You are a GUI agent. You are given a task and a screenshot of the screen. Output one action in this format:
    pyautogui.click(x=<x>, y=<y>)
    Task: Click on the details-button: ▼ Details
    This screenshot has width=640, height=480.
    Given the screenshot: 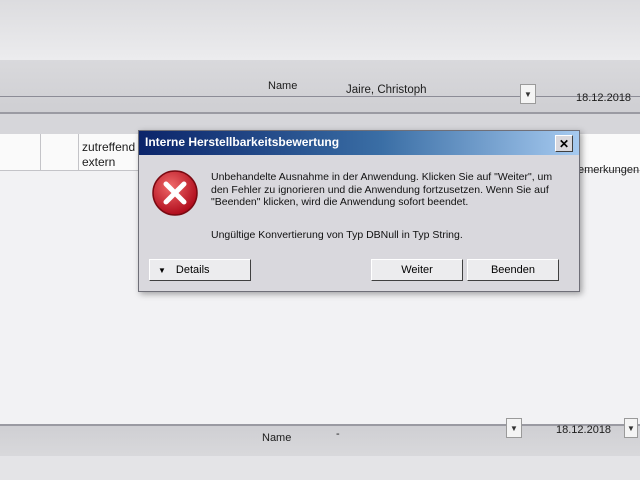 What is the action you would take?
    pyautogui.click(x=200, y=270)
    